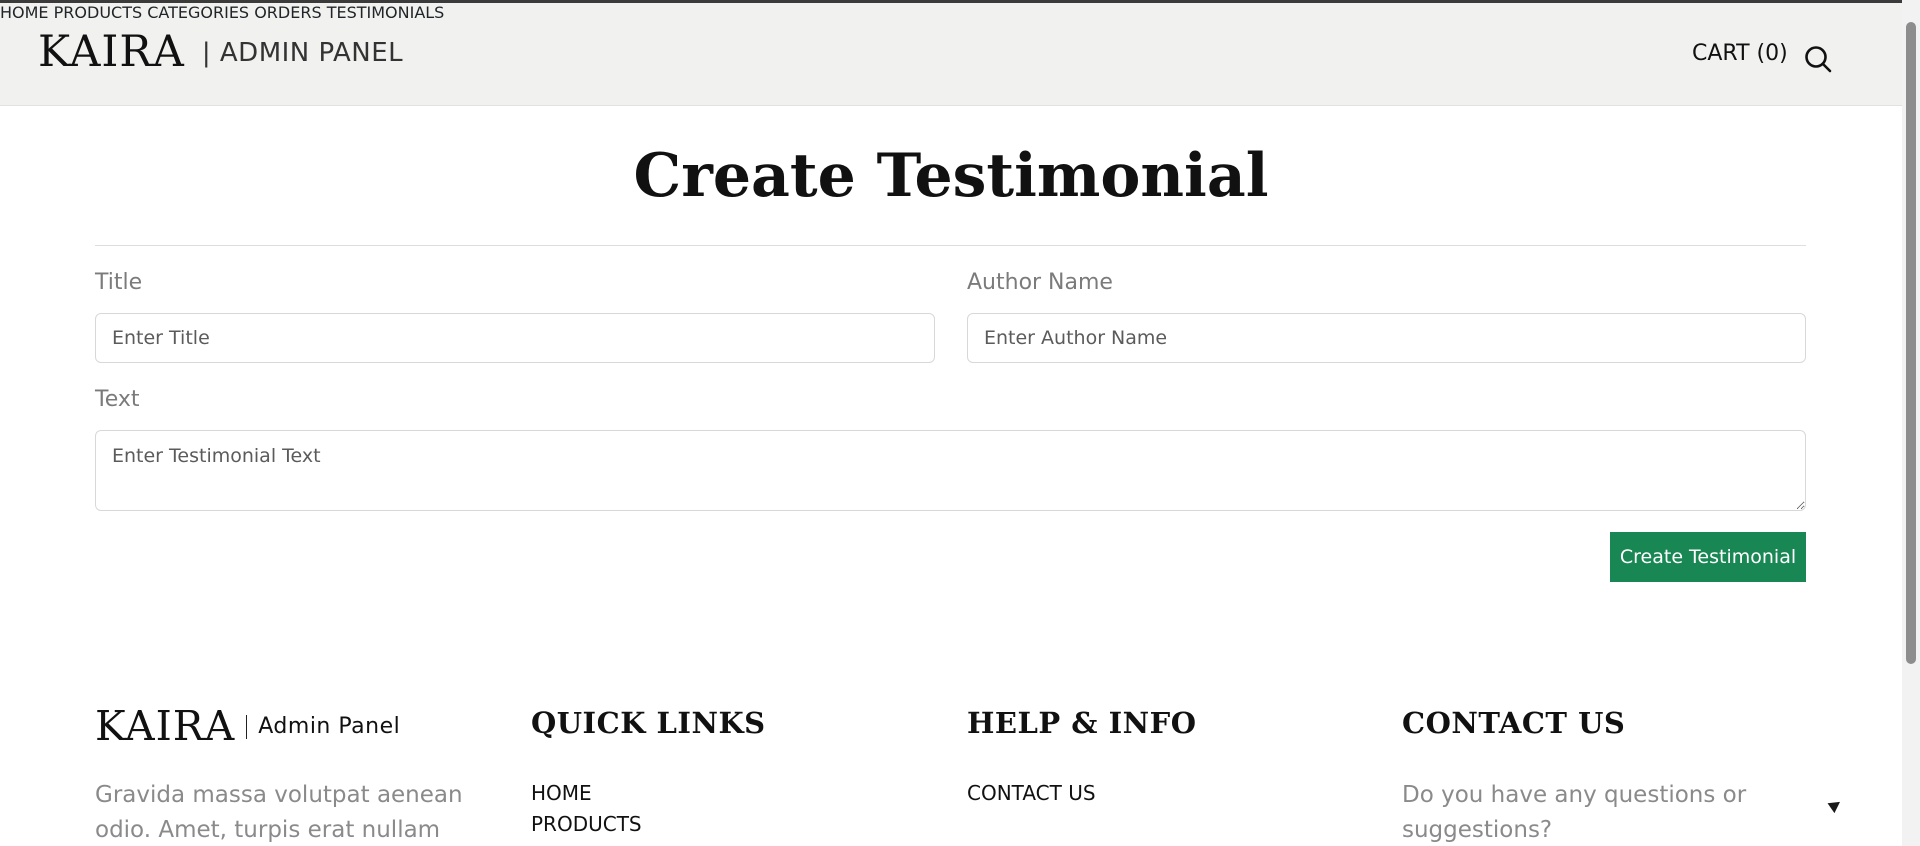 Image resolution: width=1920 pixels, height=846 pixels. I want to click on footer-brand-separator, so click(247, 726).